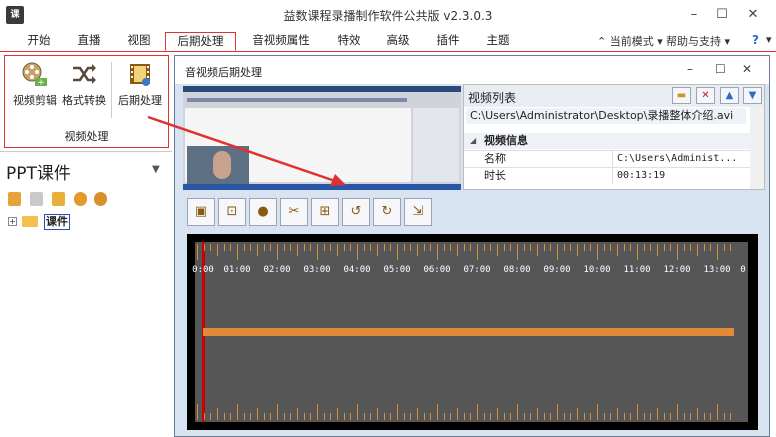  I want to click on info-scrollbar, so click(757, 148).